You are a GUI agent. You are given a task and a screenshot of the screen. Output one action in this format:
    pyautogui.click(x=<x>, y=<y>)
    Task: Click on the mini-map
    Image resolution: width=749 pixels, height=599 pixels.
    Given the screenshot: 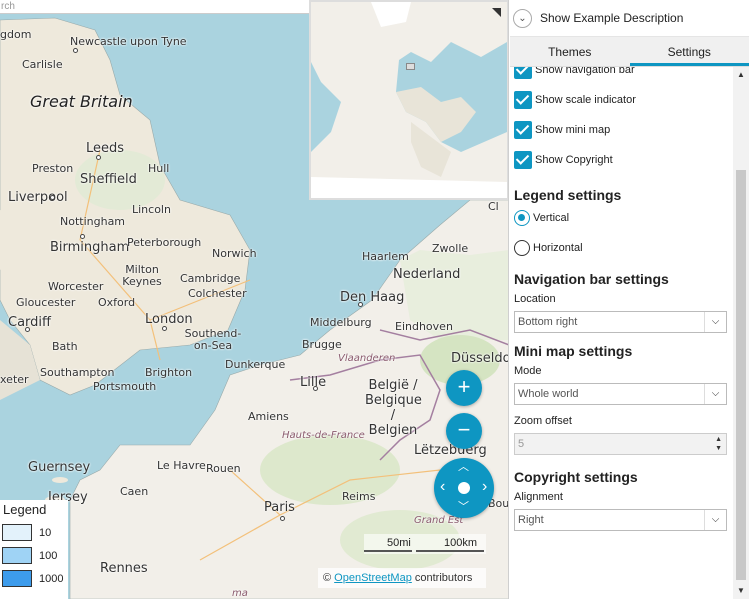 What is the action you would take?
    pyautogui.click(x=408, y=100)
    